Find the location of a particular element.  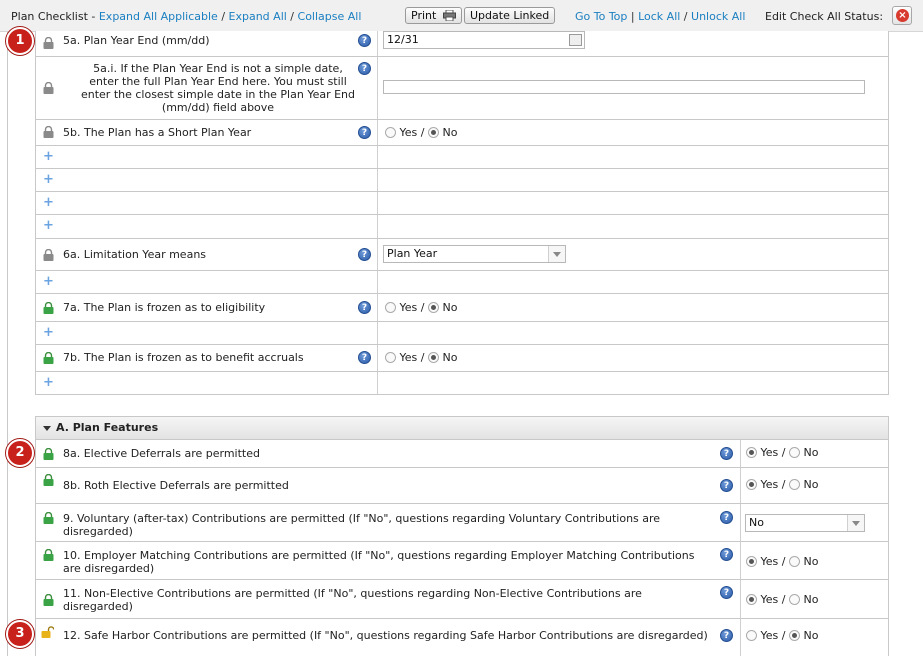

question-line: (mm/dd) field above is located at coordinates (218, 107).